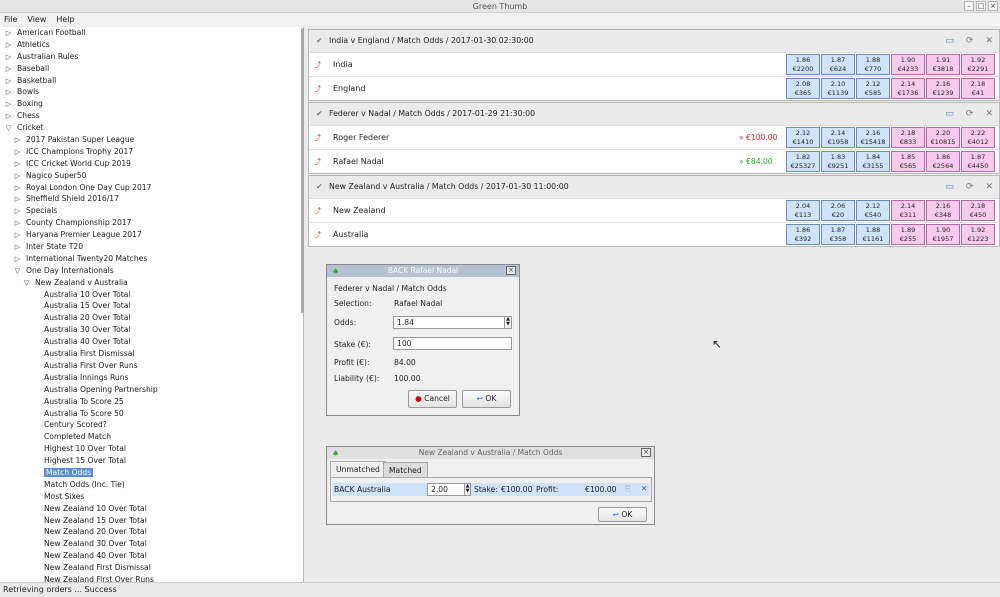 This screenshot has width=1000, height=597. I want to click on tree-item: New Zealand 40 Over Total, so click(151, 556).